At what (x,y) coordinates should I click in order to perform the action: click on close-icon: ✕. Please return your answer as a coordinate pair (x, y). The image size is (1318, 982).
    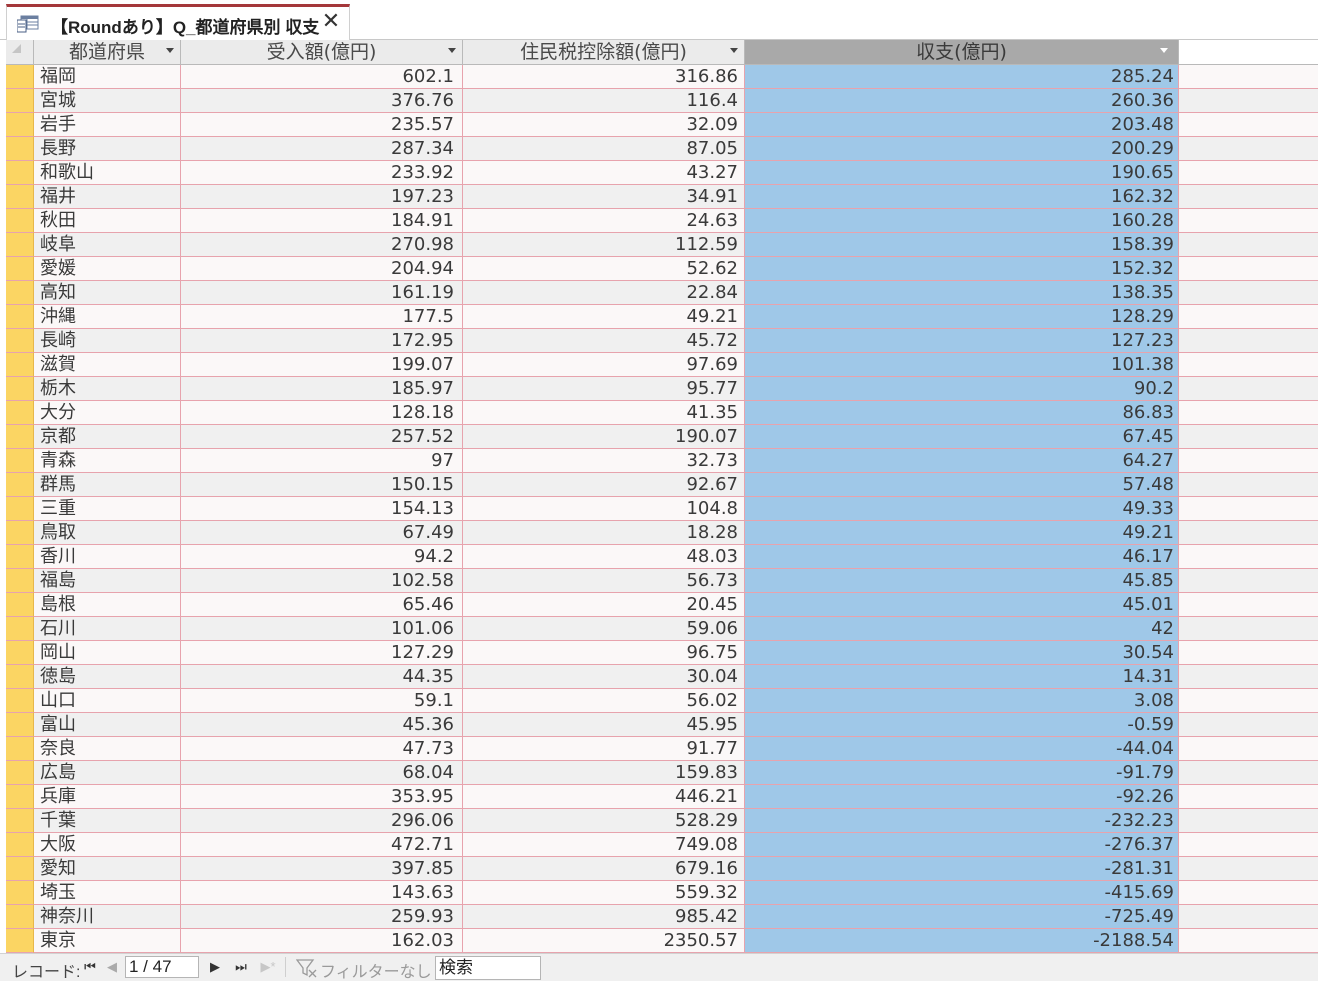
    Looking at the image, I should click on (331, 22).